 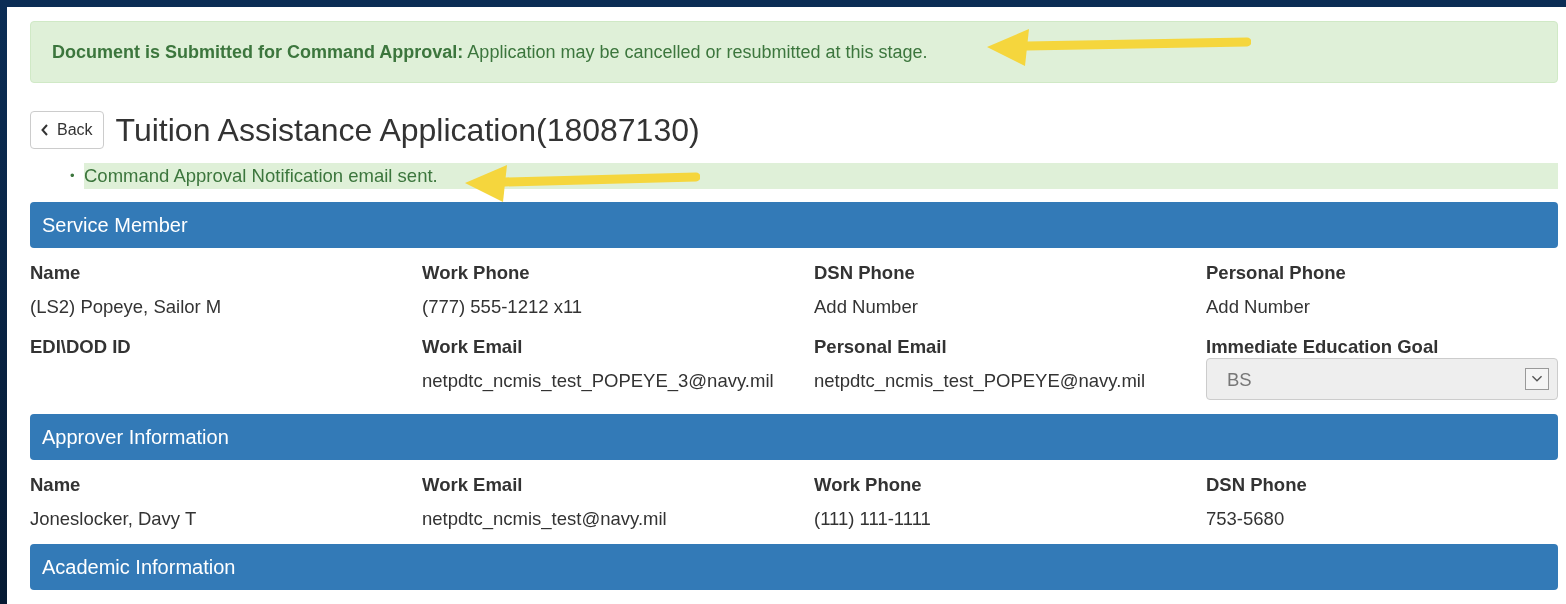 What do you see at coordinates (45, 130) in the screenshot?
I see `chevron-left-icon` at bounding box center [45, 130].